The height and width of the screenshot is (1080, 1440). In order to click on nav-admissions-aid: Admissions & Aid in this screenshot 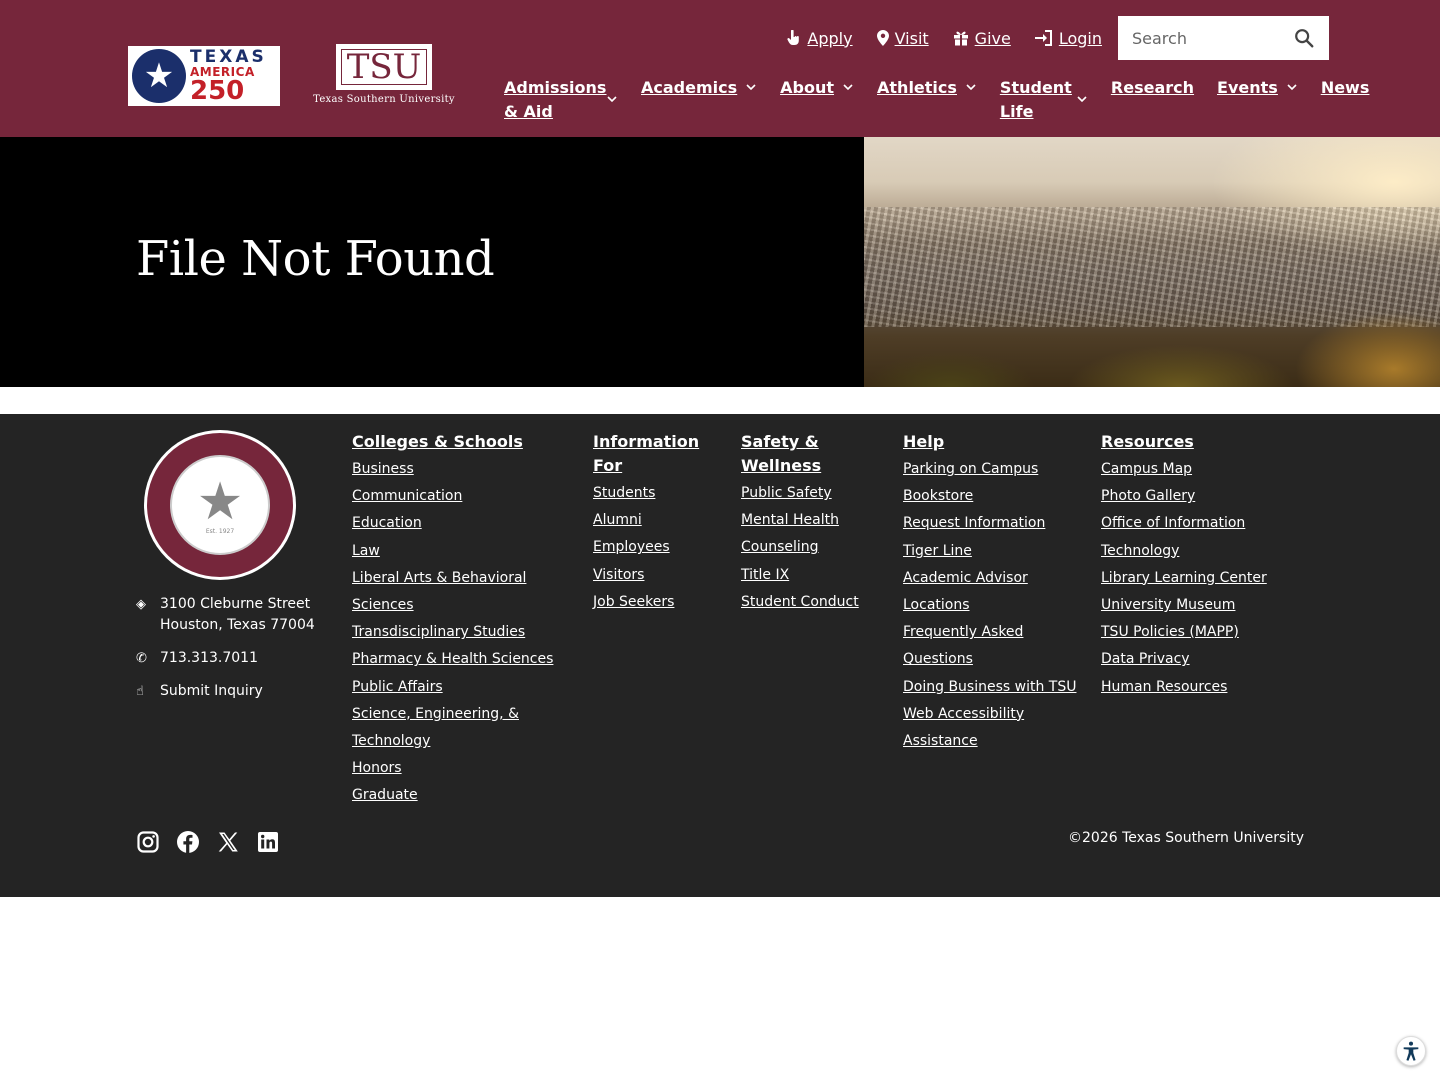, I will do `click(561, 100)`.